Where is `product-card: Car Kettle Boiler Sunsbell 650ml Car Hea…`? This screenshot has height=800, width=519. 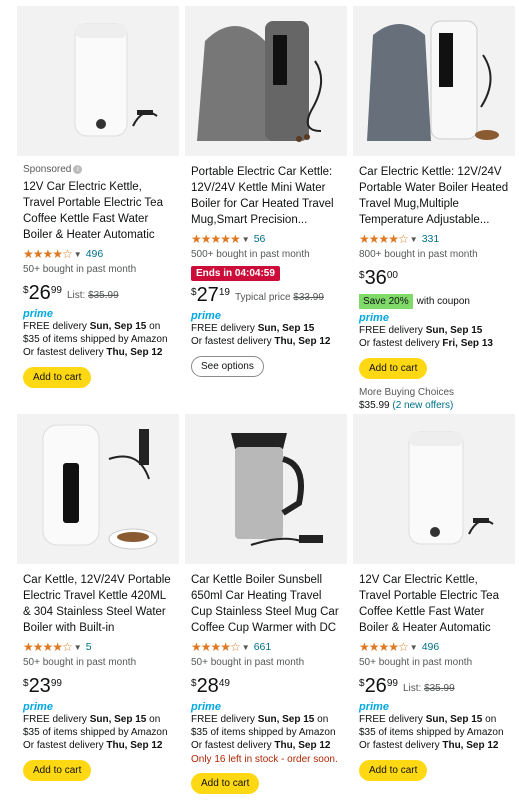 product-card: Car Kettle Boiler Sunsbell 650ml Car Hea… is located at coordinates (266, 604).